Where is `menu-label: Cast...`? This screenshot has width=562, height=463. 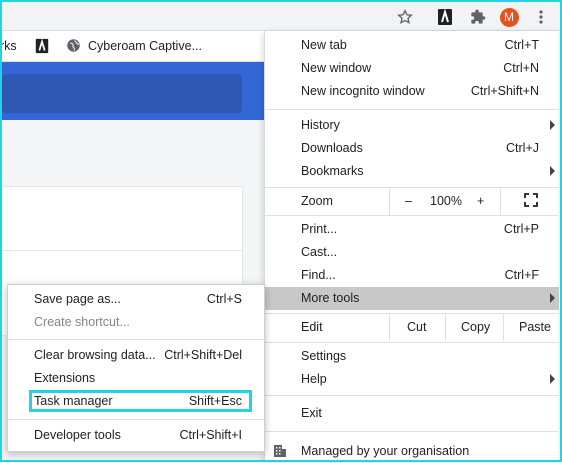 menu-label: Cast... is located at coordinates (319, 252).